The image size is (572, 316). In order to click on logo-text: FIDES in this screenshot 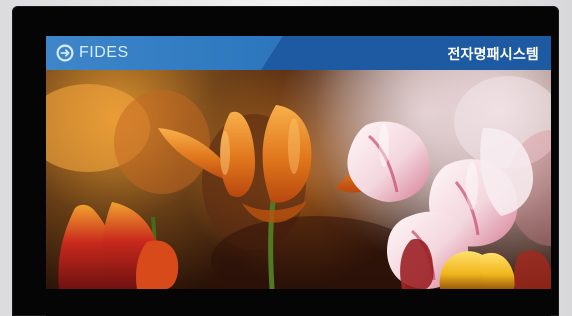, I will do `click(104, 52)`.